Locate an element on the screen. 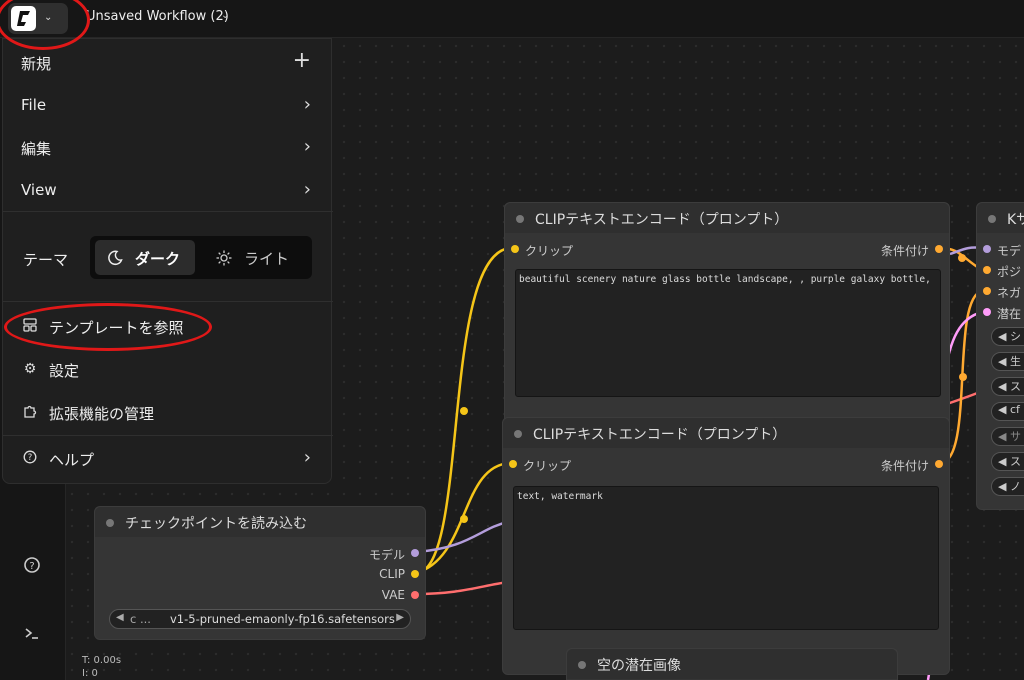 The height and width of the screenshot is (680, 1024). menu-item-label: 設定 is located at coordinates (64, 371).